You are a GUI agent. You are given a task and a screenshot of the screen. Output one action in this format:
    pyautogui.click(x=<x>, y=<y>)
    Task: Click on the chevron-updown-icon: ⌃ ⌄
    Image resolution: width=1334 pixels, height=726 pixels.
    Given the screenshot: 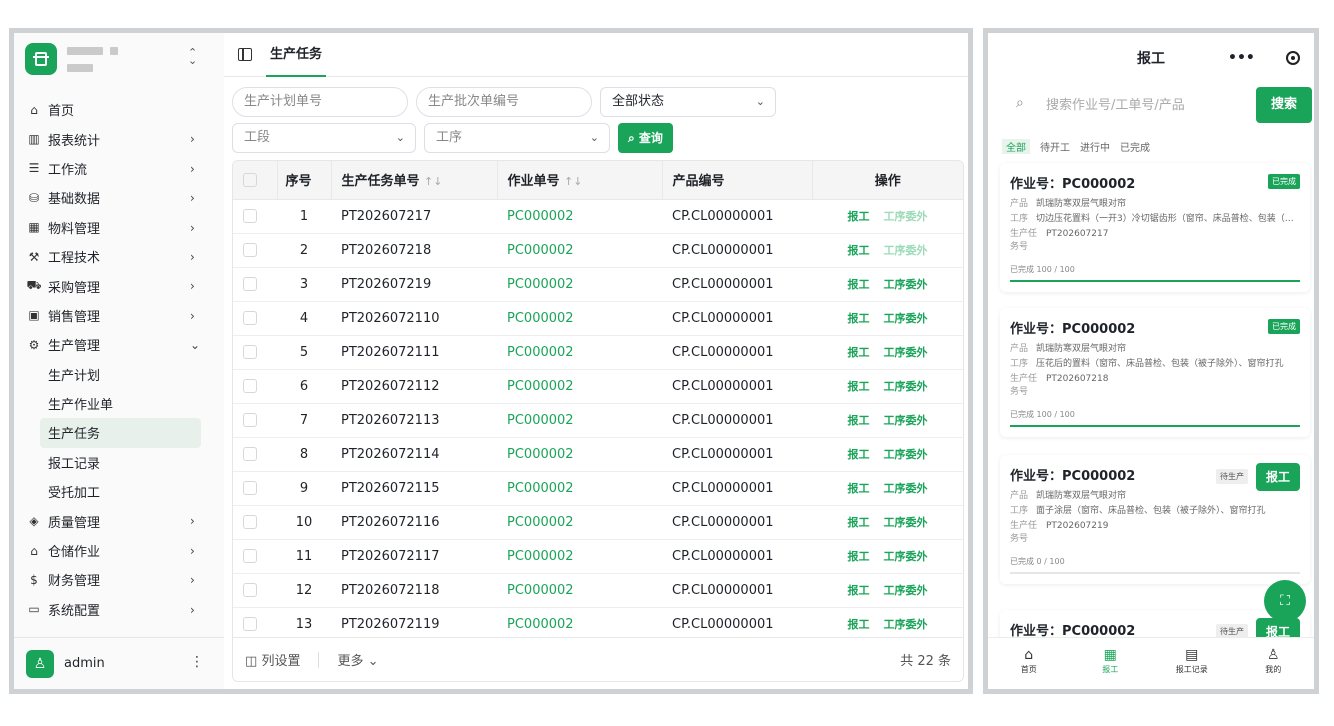 What is the action you would take?
    pyautogui.click(x=192, y=56)
    